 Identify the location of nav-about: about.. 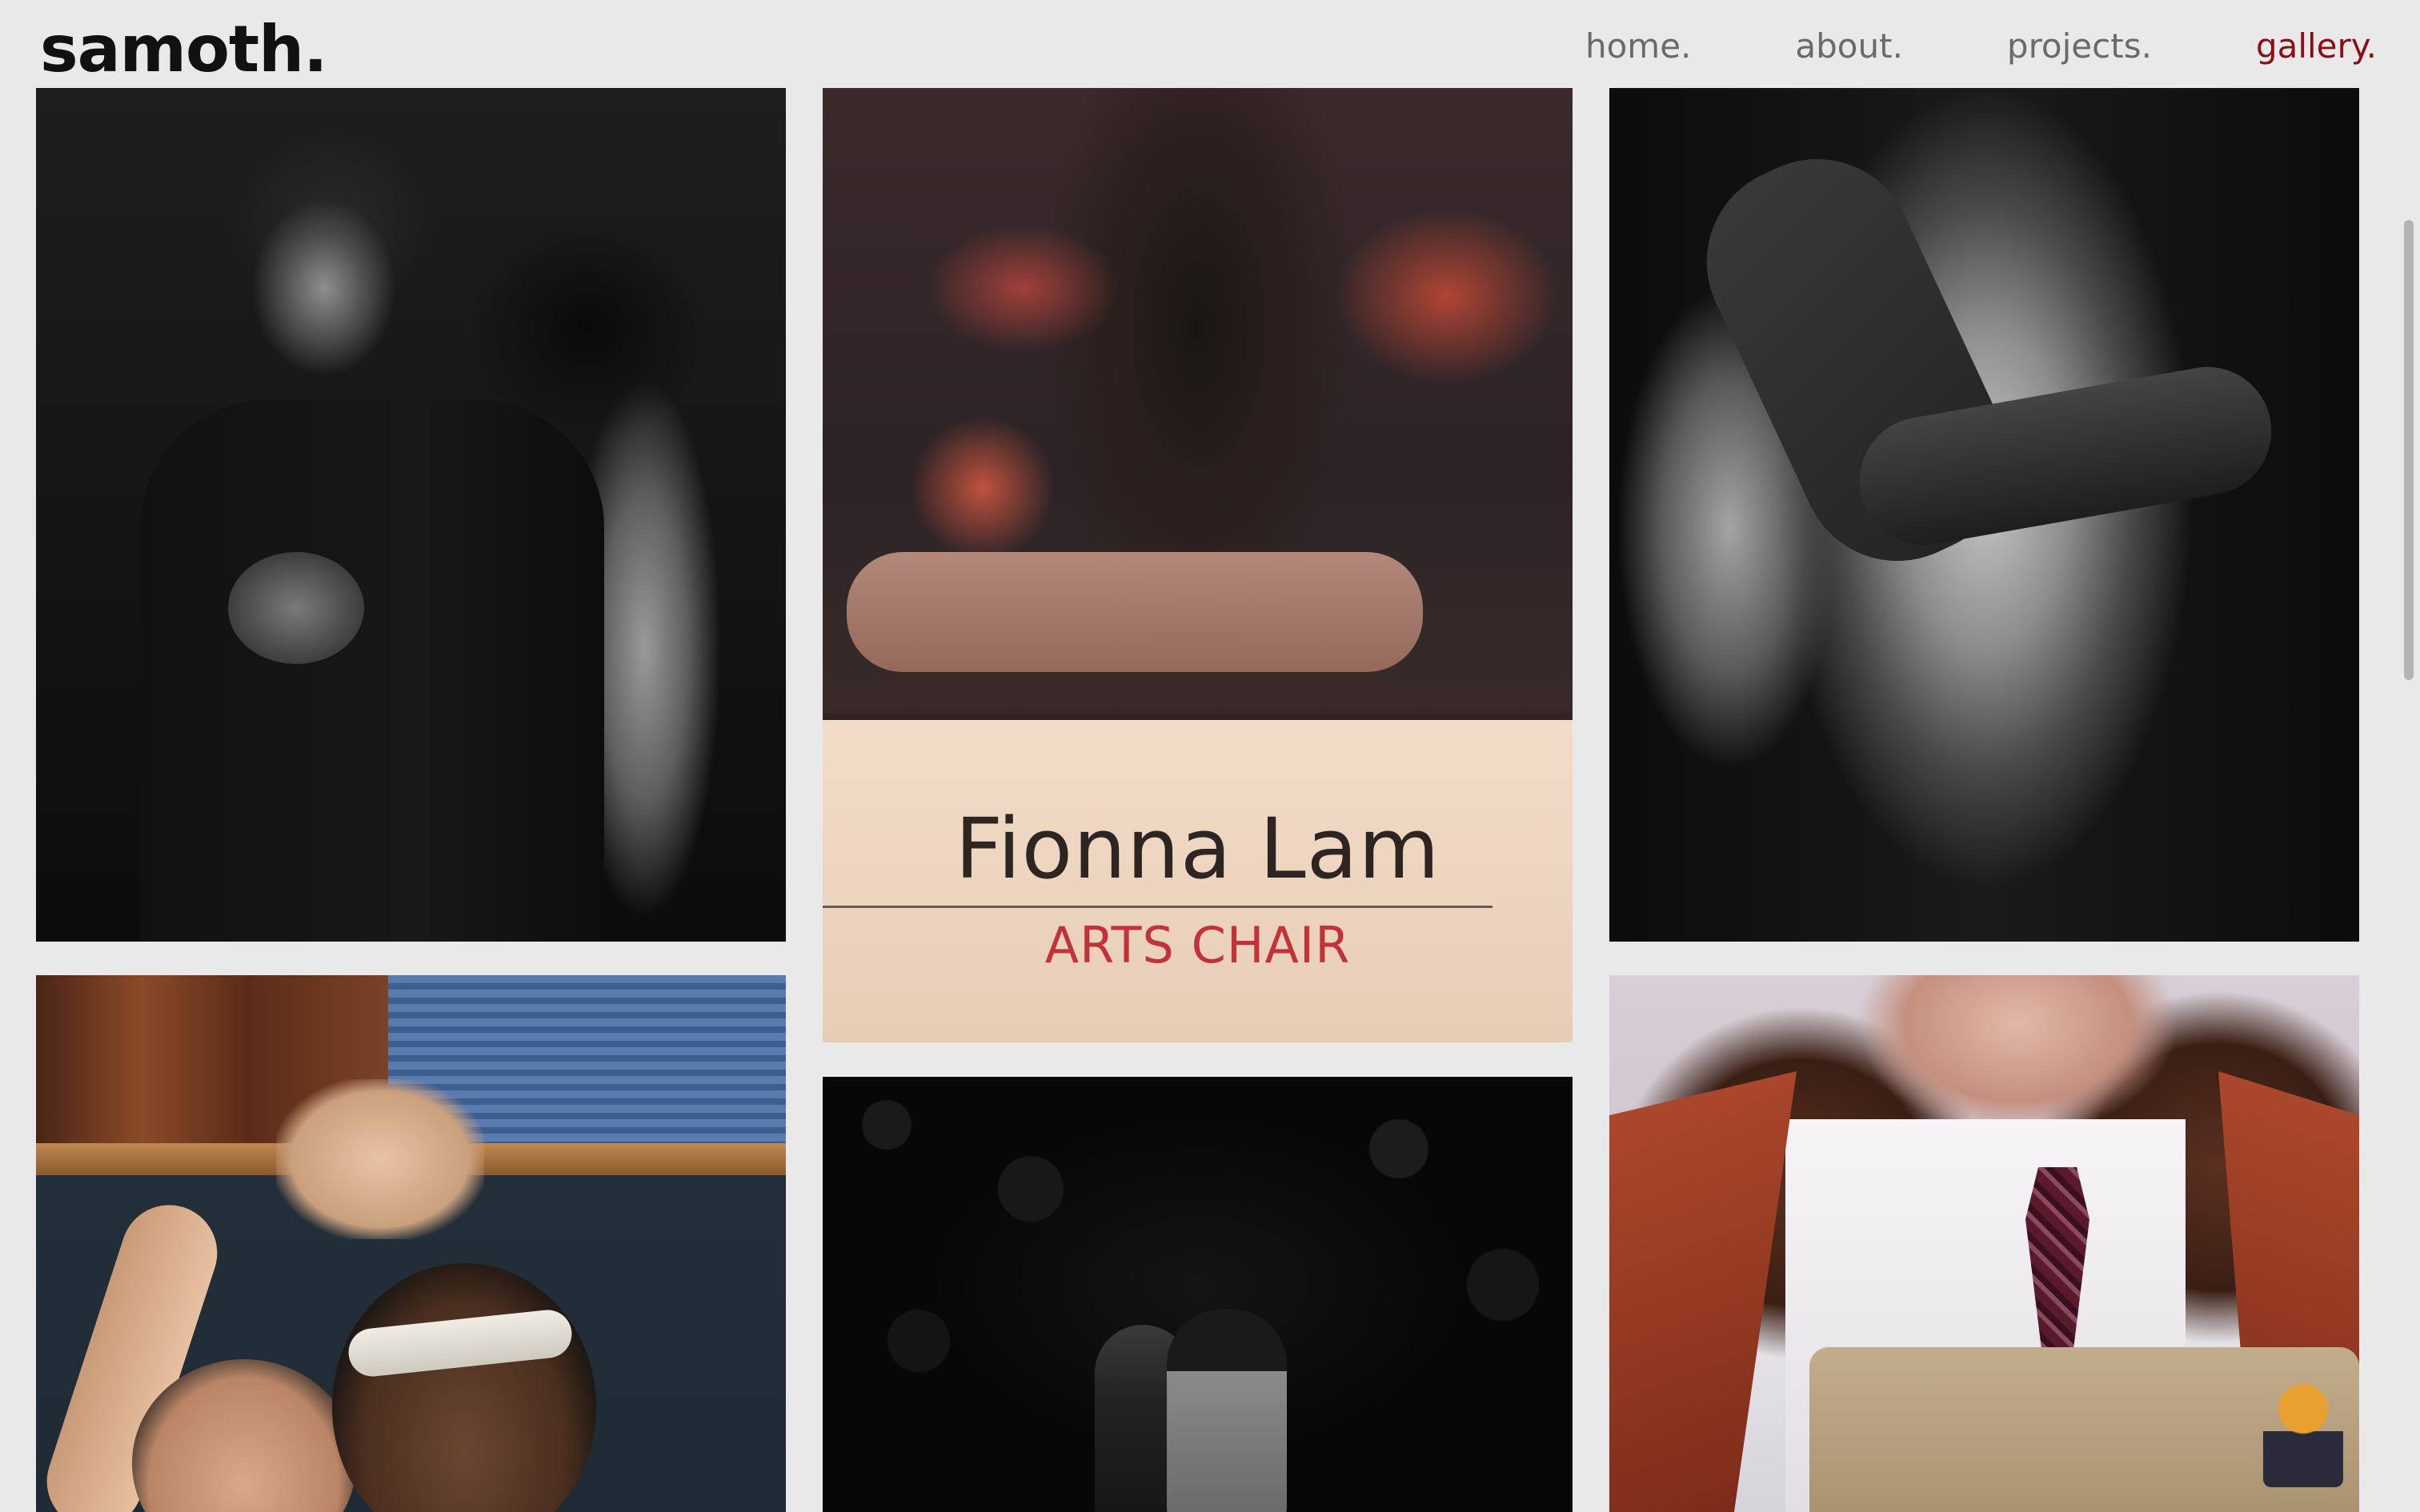
(1849, 46).